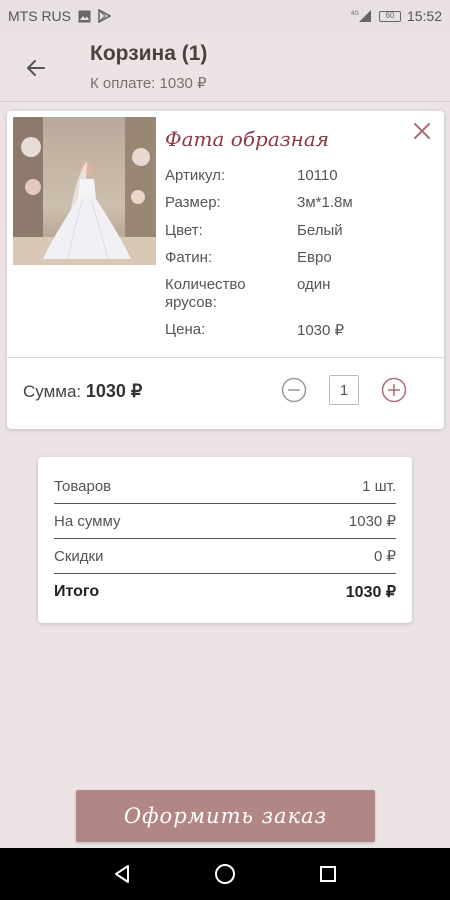  What do you see at coordinates (184, 230) in the screenshot?
I see `spec-label-color: Цвет:` at bounding box center [184, 230].